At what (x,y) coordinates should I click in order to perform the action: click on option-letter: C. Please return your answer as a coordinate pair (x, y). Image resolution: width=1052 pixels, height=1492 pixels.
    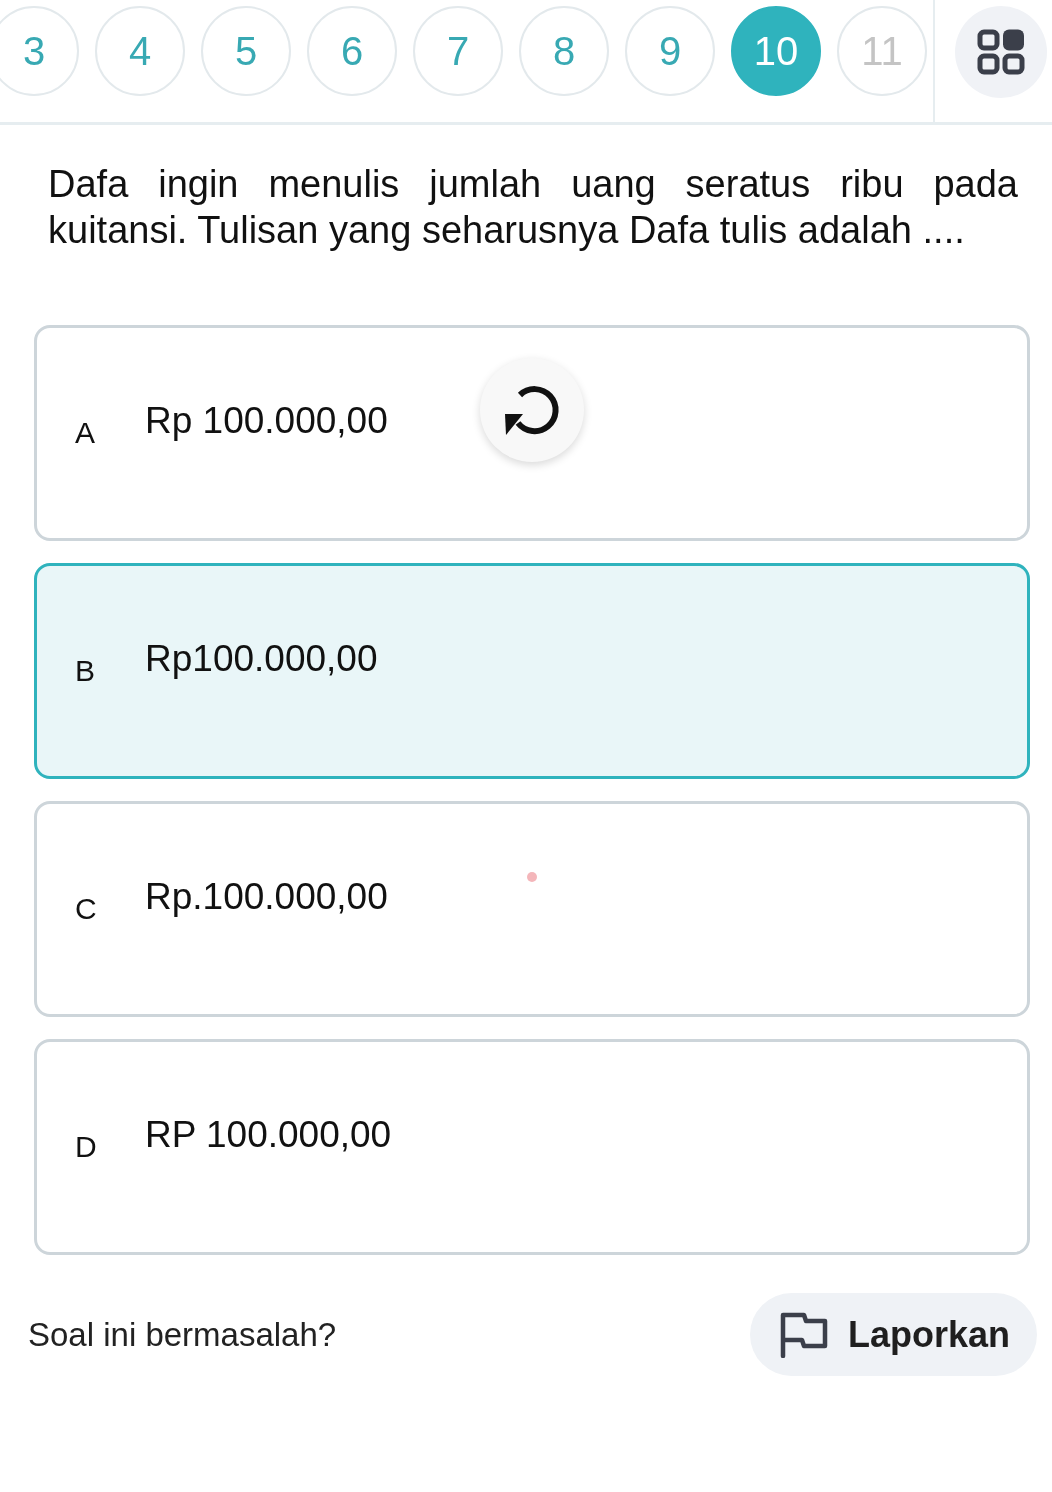
    Looking at the image, I should click on (86, 909).